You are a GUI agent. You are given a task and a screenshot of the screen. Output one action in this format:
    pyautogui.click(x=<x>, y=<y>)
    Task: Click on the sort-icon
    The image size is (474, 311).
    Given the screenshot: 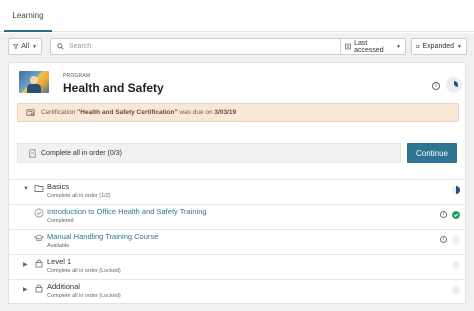 What is the action you would take?
    pyautogui.click(x=348, y=46)
    